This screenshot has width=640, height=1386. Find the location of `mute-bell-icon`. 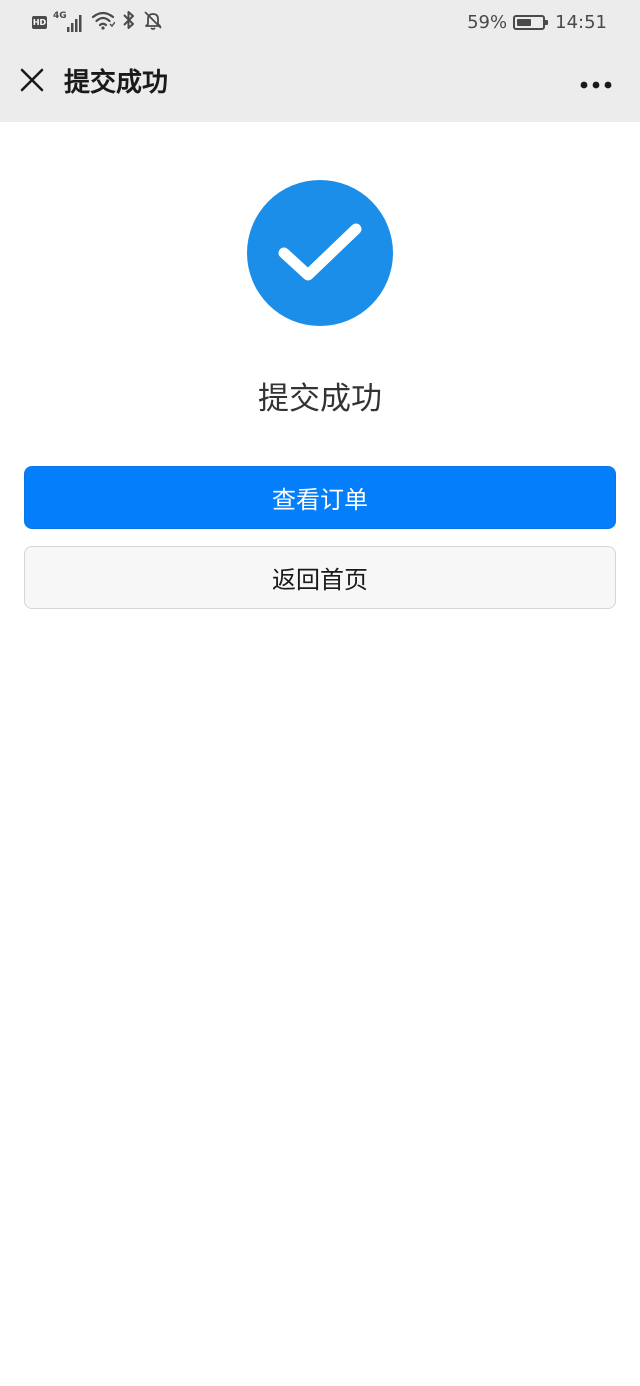

mute-bell-icon is located at coordinates (153, 22).